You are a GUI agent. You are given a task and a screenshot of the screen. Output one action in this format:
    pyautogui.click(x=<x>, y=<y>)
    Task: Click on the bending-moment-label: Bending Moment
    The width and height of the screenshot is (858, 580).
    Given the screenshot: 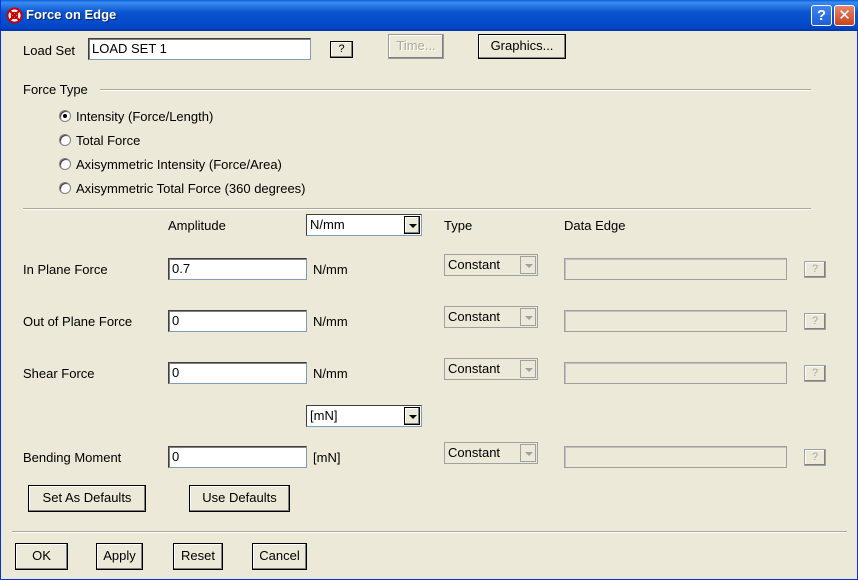 What is the action you would take?
    pyautogui.click(x=72, y=457)
    